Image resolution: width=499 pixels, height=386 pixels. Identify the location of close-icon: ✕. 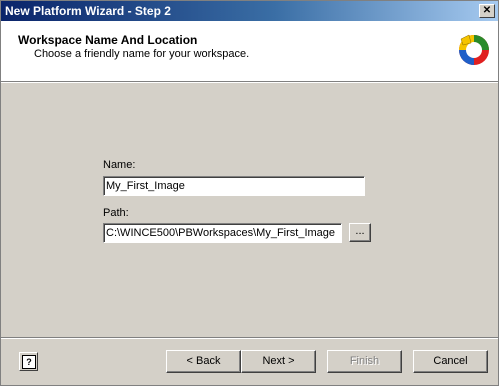
(487, 10).